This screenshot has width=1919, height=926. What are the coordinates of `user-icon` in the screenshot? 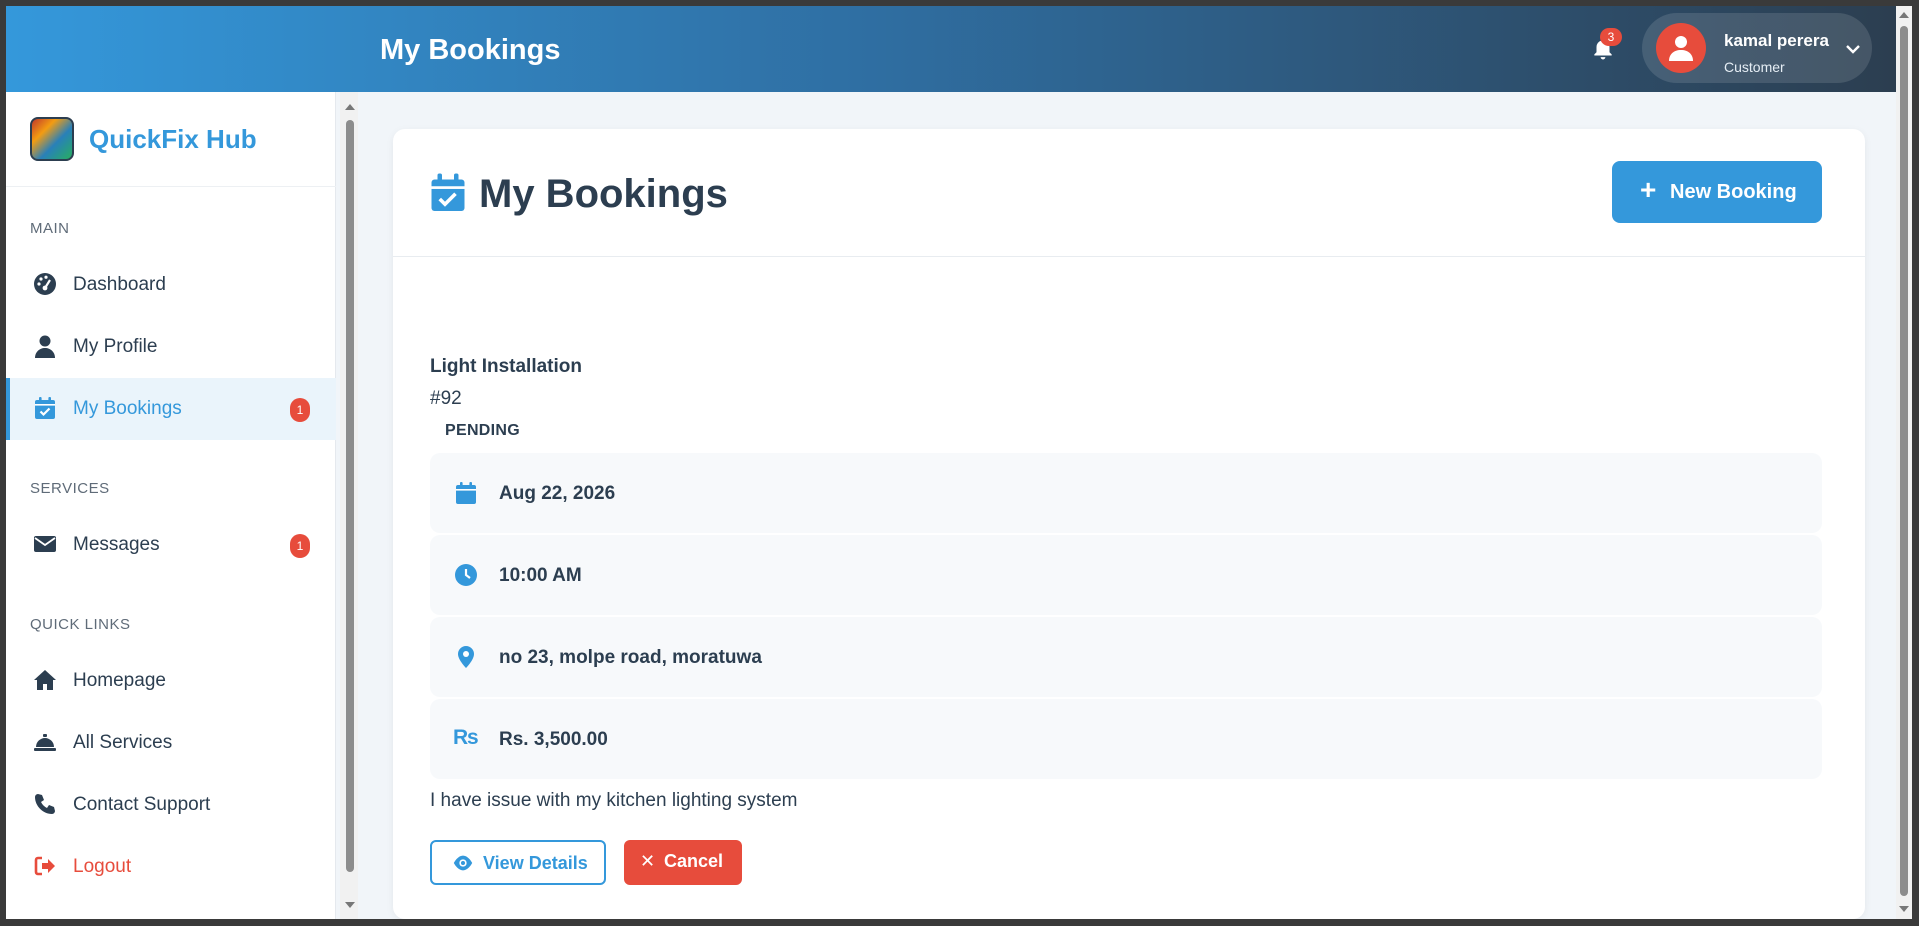 It's located at (45, 346).